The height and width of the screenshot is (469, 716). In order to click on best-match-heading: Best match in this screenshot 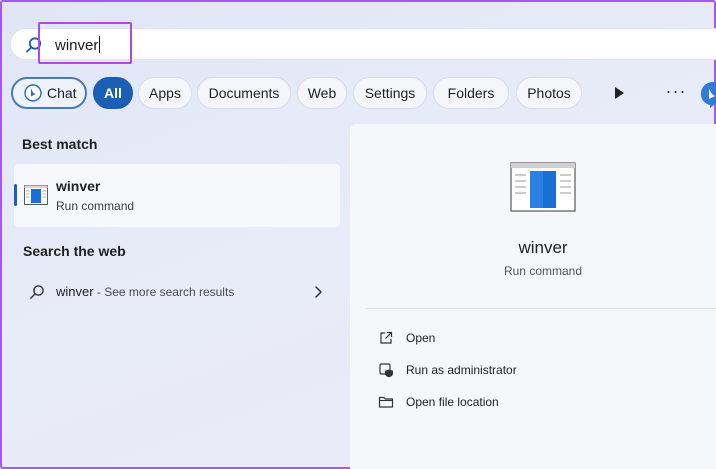, I will do `click(60, 144)`.